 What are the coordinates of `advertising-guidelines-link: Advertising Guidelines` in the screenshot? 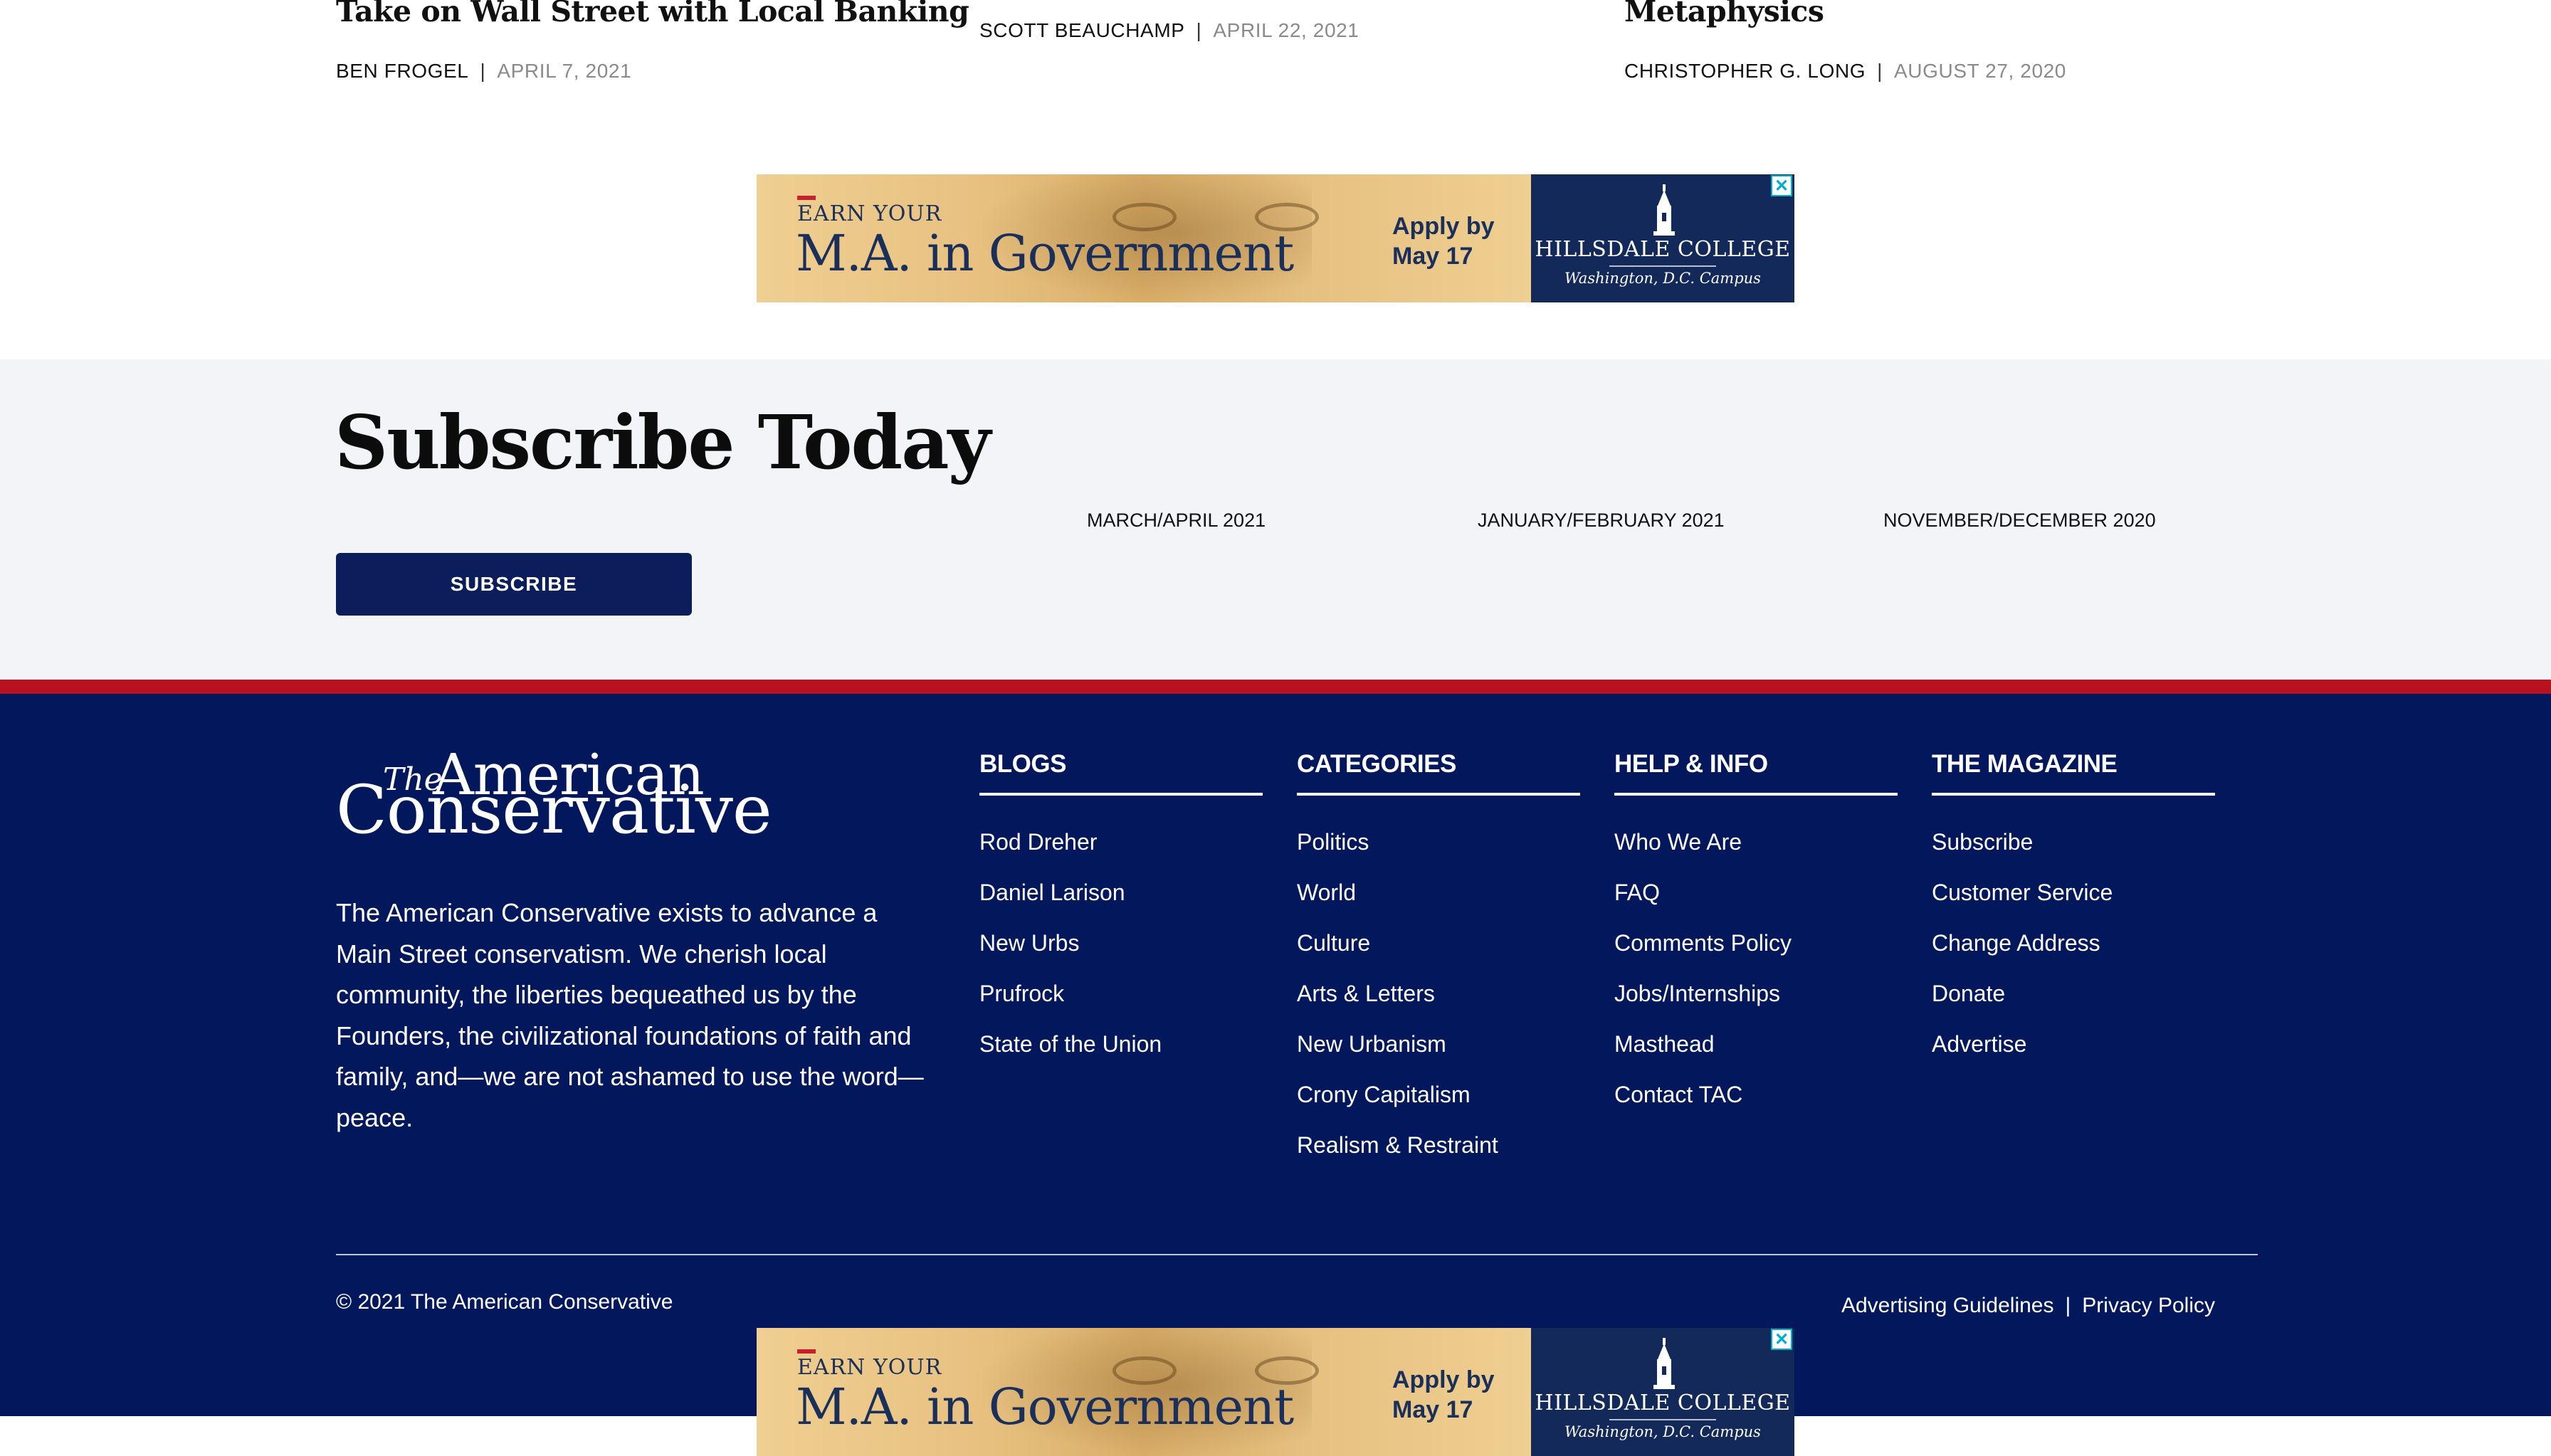 It's located at (1947, 1305).